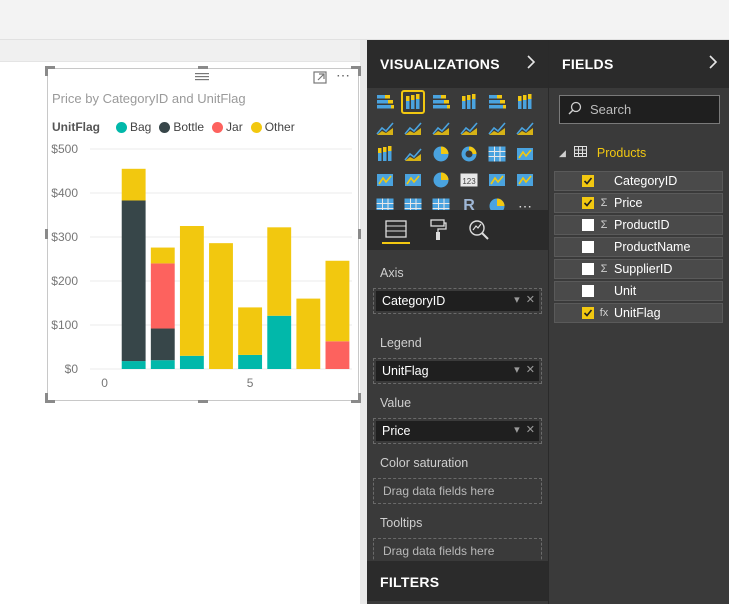  I want to click on format-paint-roller-icon, so click(438, 230).